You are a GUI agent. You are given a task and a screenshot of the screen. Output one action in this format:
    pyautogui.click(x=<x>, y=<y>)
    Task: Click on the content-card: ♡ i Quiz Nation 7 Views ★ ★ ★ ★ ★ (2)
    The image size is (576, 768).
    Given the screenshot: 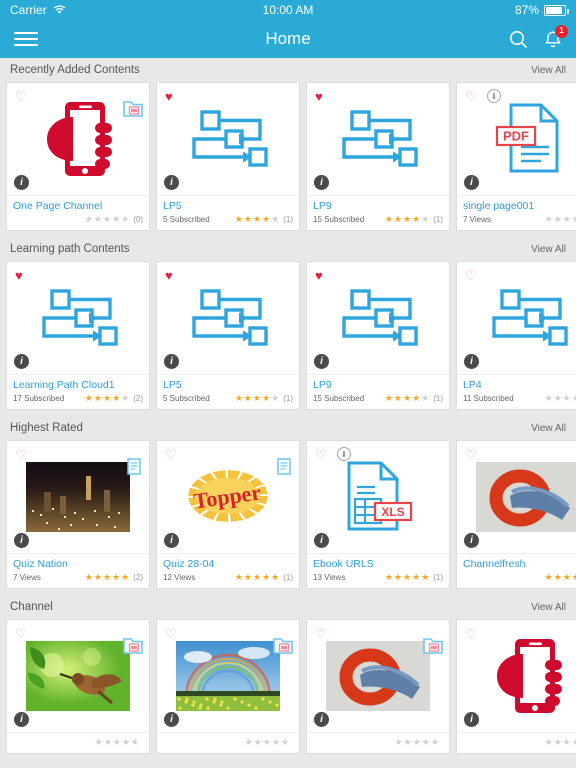 What is the action you would take?
    pyautogui.click(x=78, y=514)
    